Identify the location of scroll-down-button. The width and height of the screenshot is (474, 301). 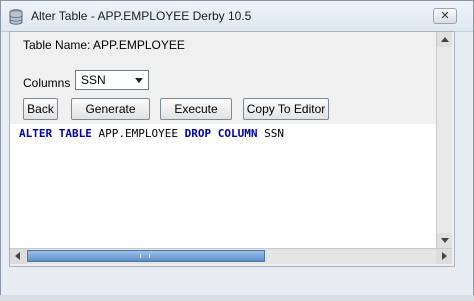
(444, 240).